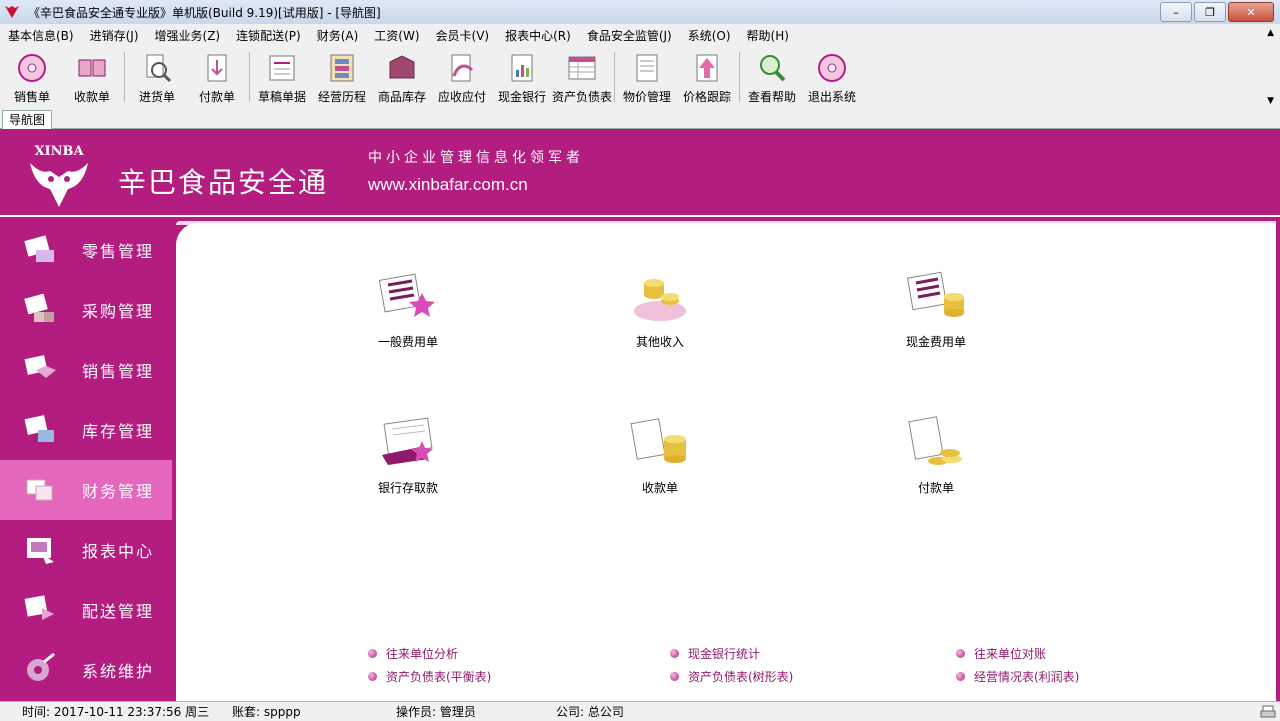 Image resolution: width=1280 pixels, height=721 pixels. What do you see at coordinates (629, 35) in the screenshot?
I see `menu-food-safety: 食品安全监管(J)` at bounding box center [629, 35].